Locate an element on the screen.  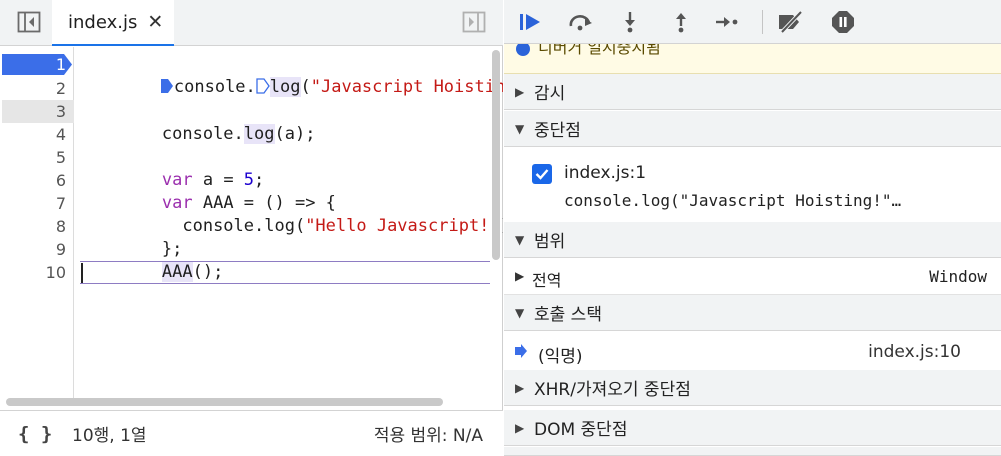
section-title: 범위 is located at coordinates (550, 242).